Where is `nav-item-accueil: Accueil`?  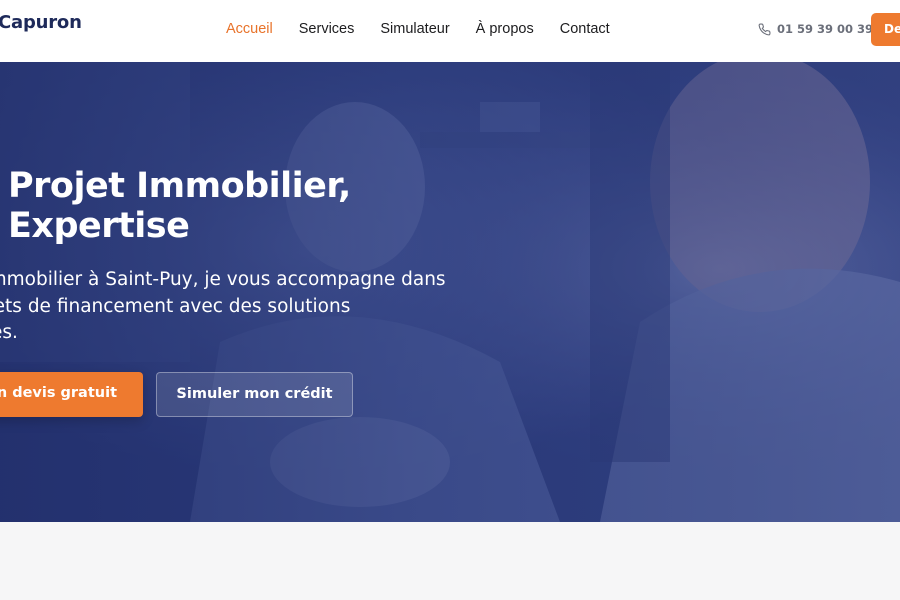
nav-item-accueil: Accueil is located at coordinates (249, 29).